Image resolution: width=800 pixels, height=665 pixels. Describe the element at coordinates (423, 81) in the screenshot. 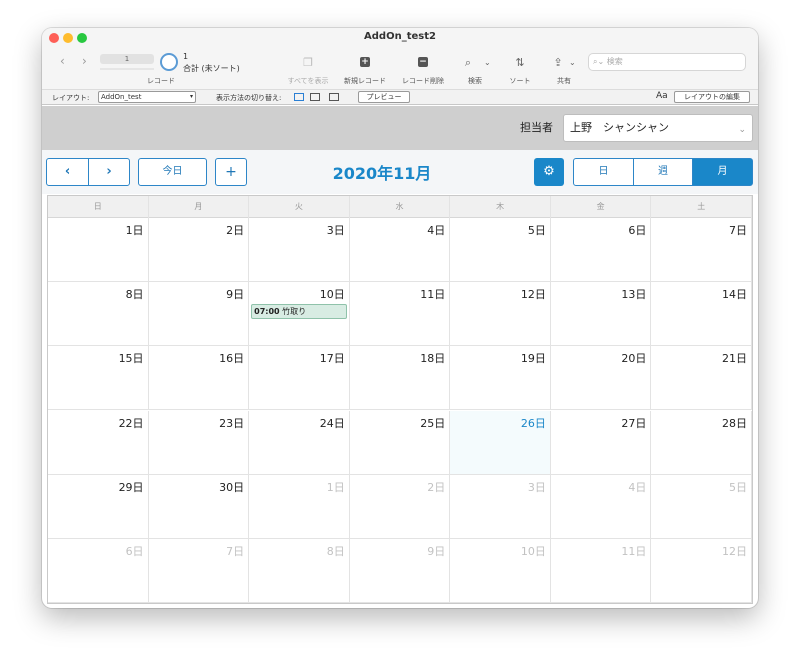

I see `delete-record-button: レコード削除` at that location.